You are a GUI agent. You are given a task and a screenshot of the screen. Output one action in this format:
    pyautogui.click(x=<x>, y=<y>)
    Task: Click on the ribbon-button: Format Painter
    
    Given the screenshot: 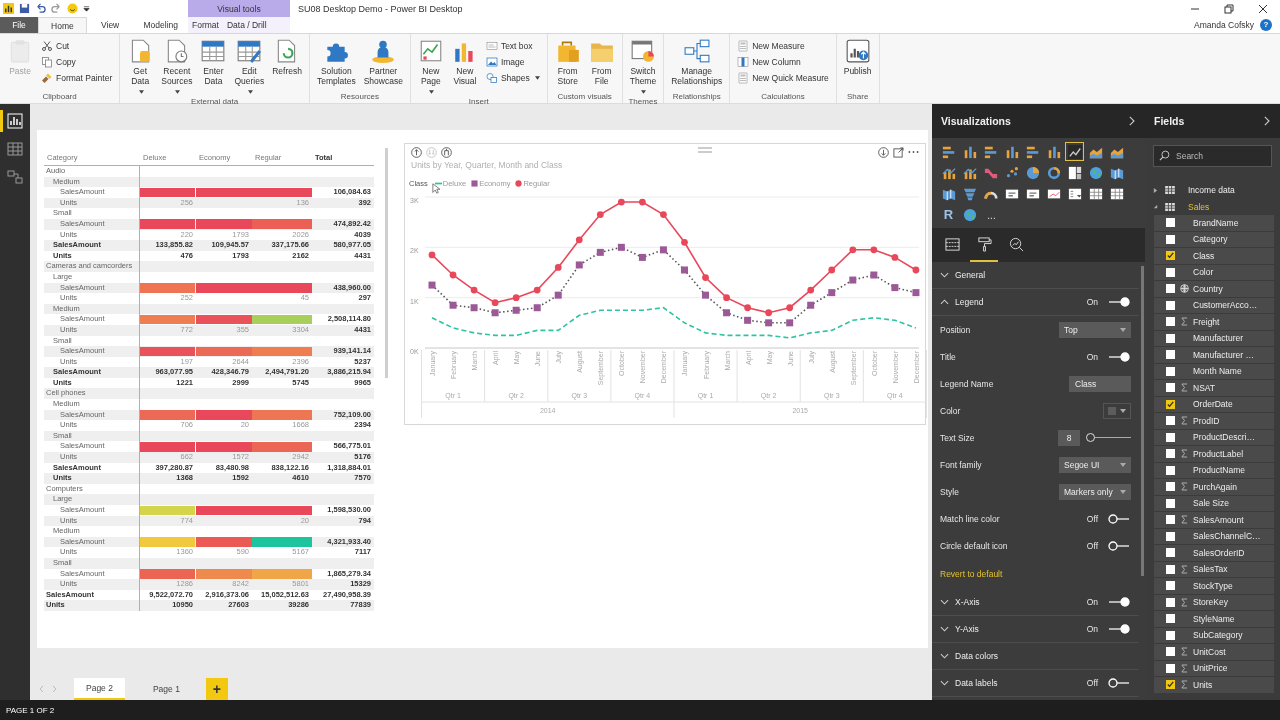 What is the action you would take?
    pyautogui.click(x=77, y=77)
    